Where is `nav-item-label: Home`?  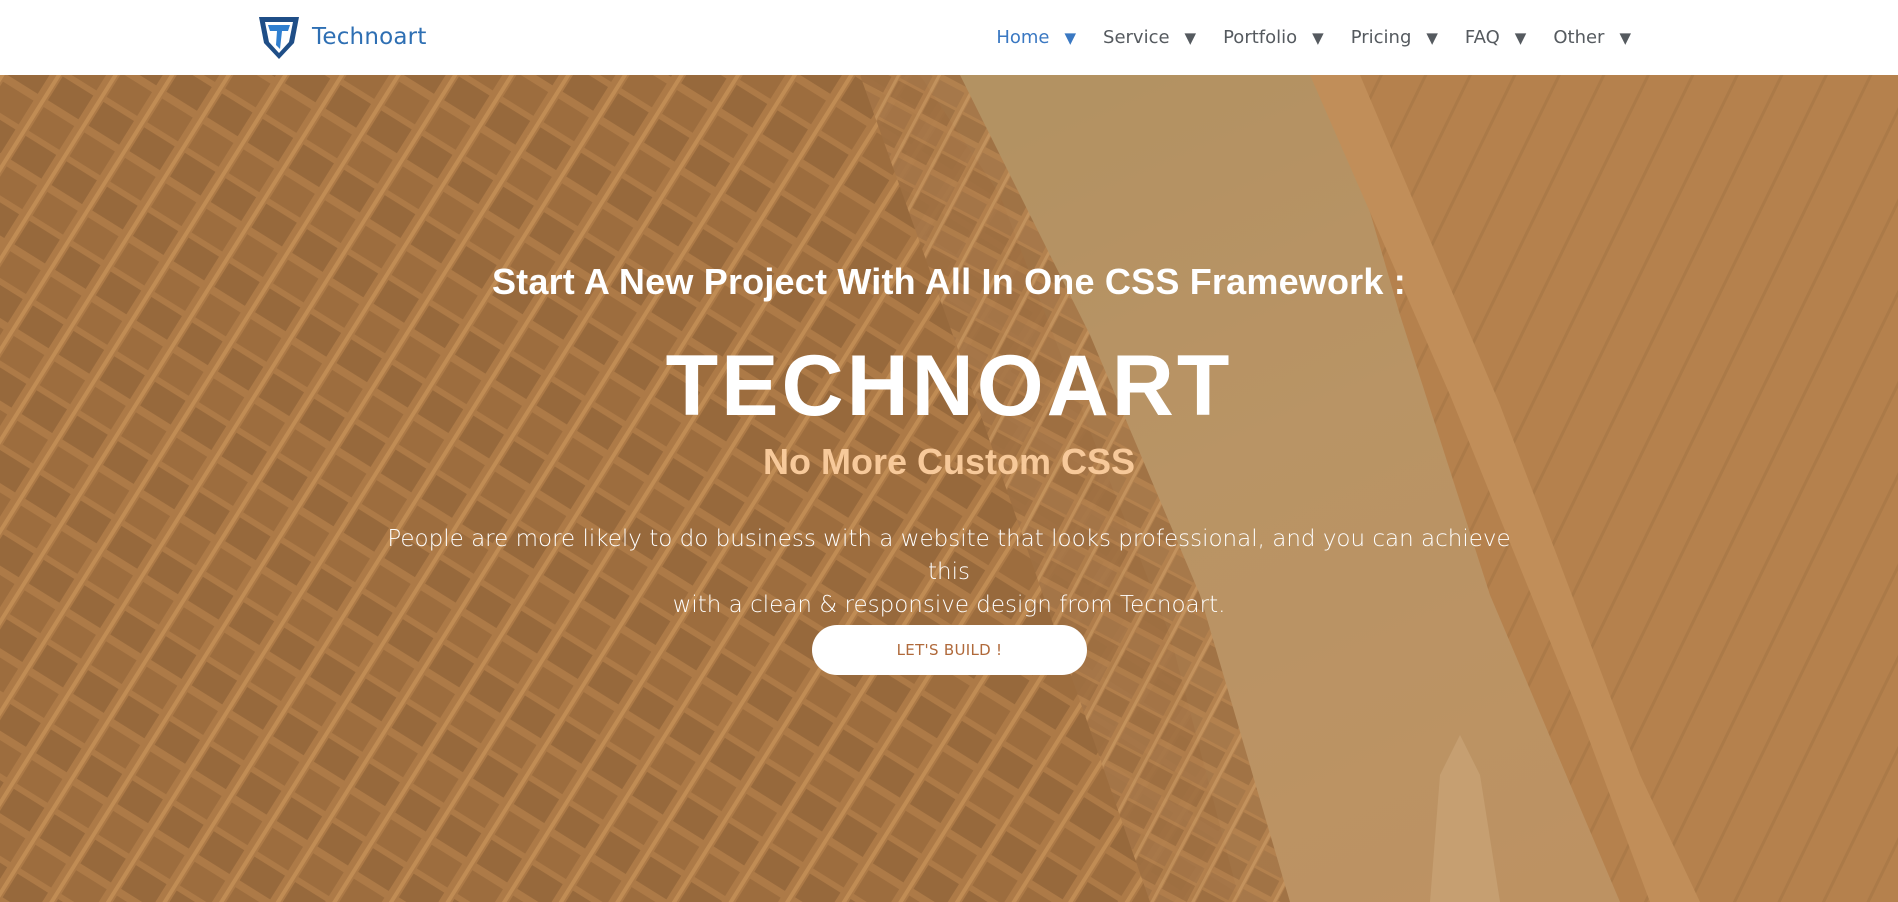 nav-item-label: Home is located at coordinates (1023, 37).